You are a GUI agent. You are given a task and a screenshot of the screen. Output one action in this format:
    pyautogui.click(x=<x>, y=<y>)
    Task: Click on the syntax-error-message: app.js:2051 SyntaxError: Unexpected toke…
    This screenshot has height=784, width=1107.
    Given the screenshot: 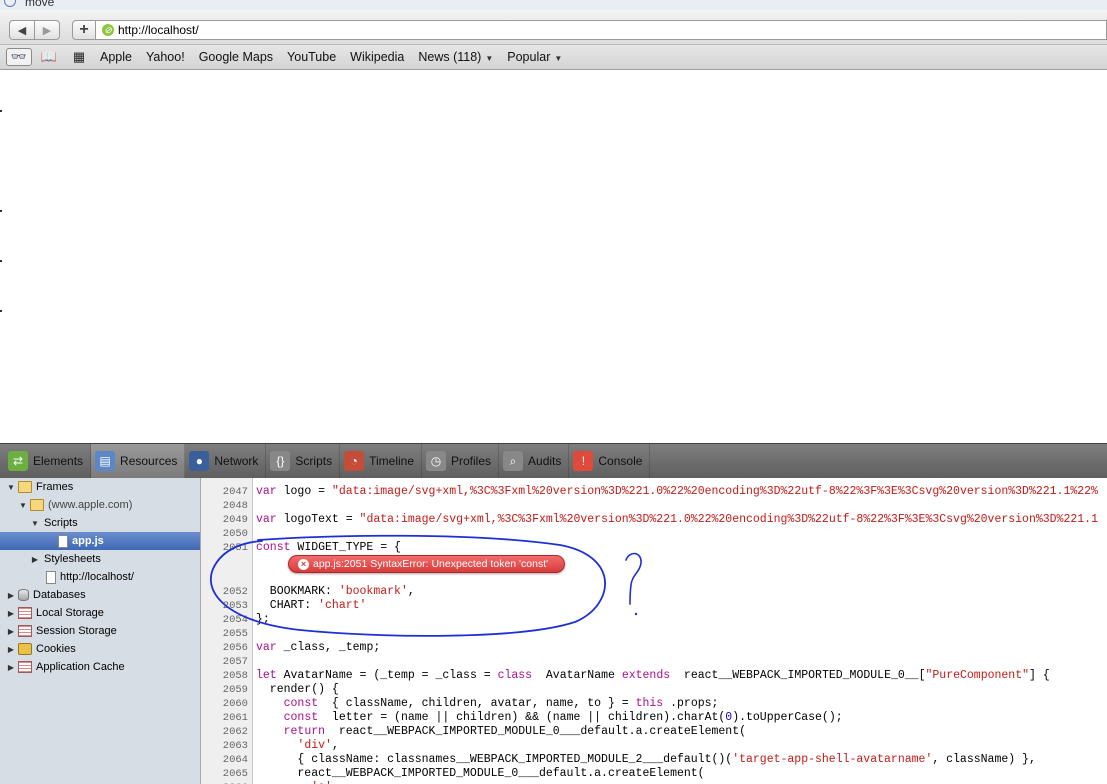 What is the action you would take?
    pyautogui.click(x=431, y=564)
    